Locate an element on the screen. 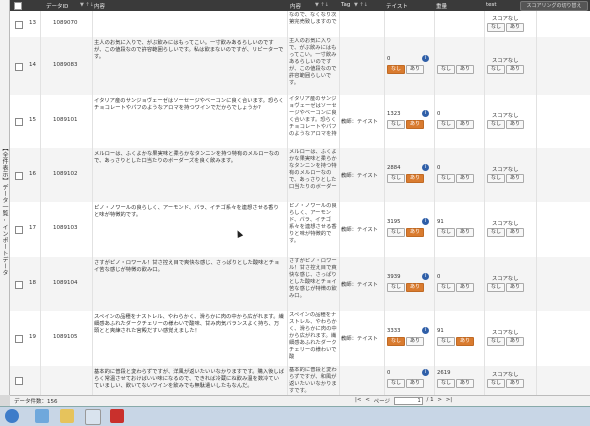 The width and height of the screenshot is (590, 426). first-page-button: |< is located at coordinates (358, 400).